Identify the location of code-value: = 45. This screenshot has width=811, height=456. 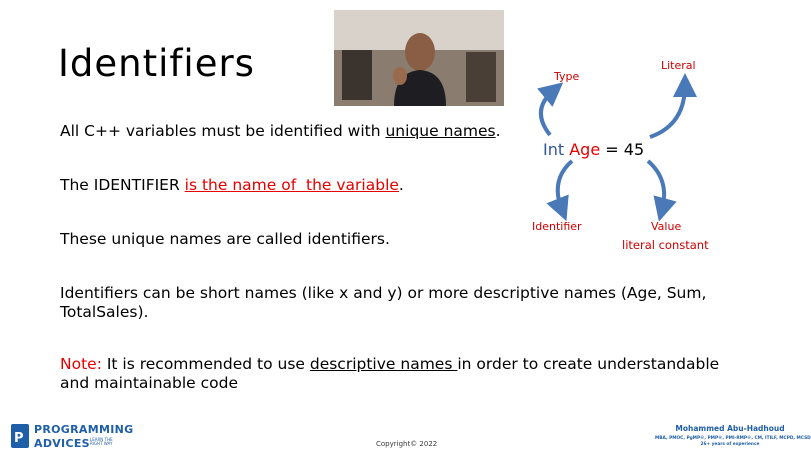
(622, 149).